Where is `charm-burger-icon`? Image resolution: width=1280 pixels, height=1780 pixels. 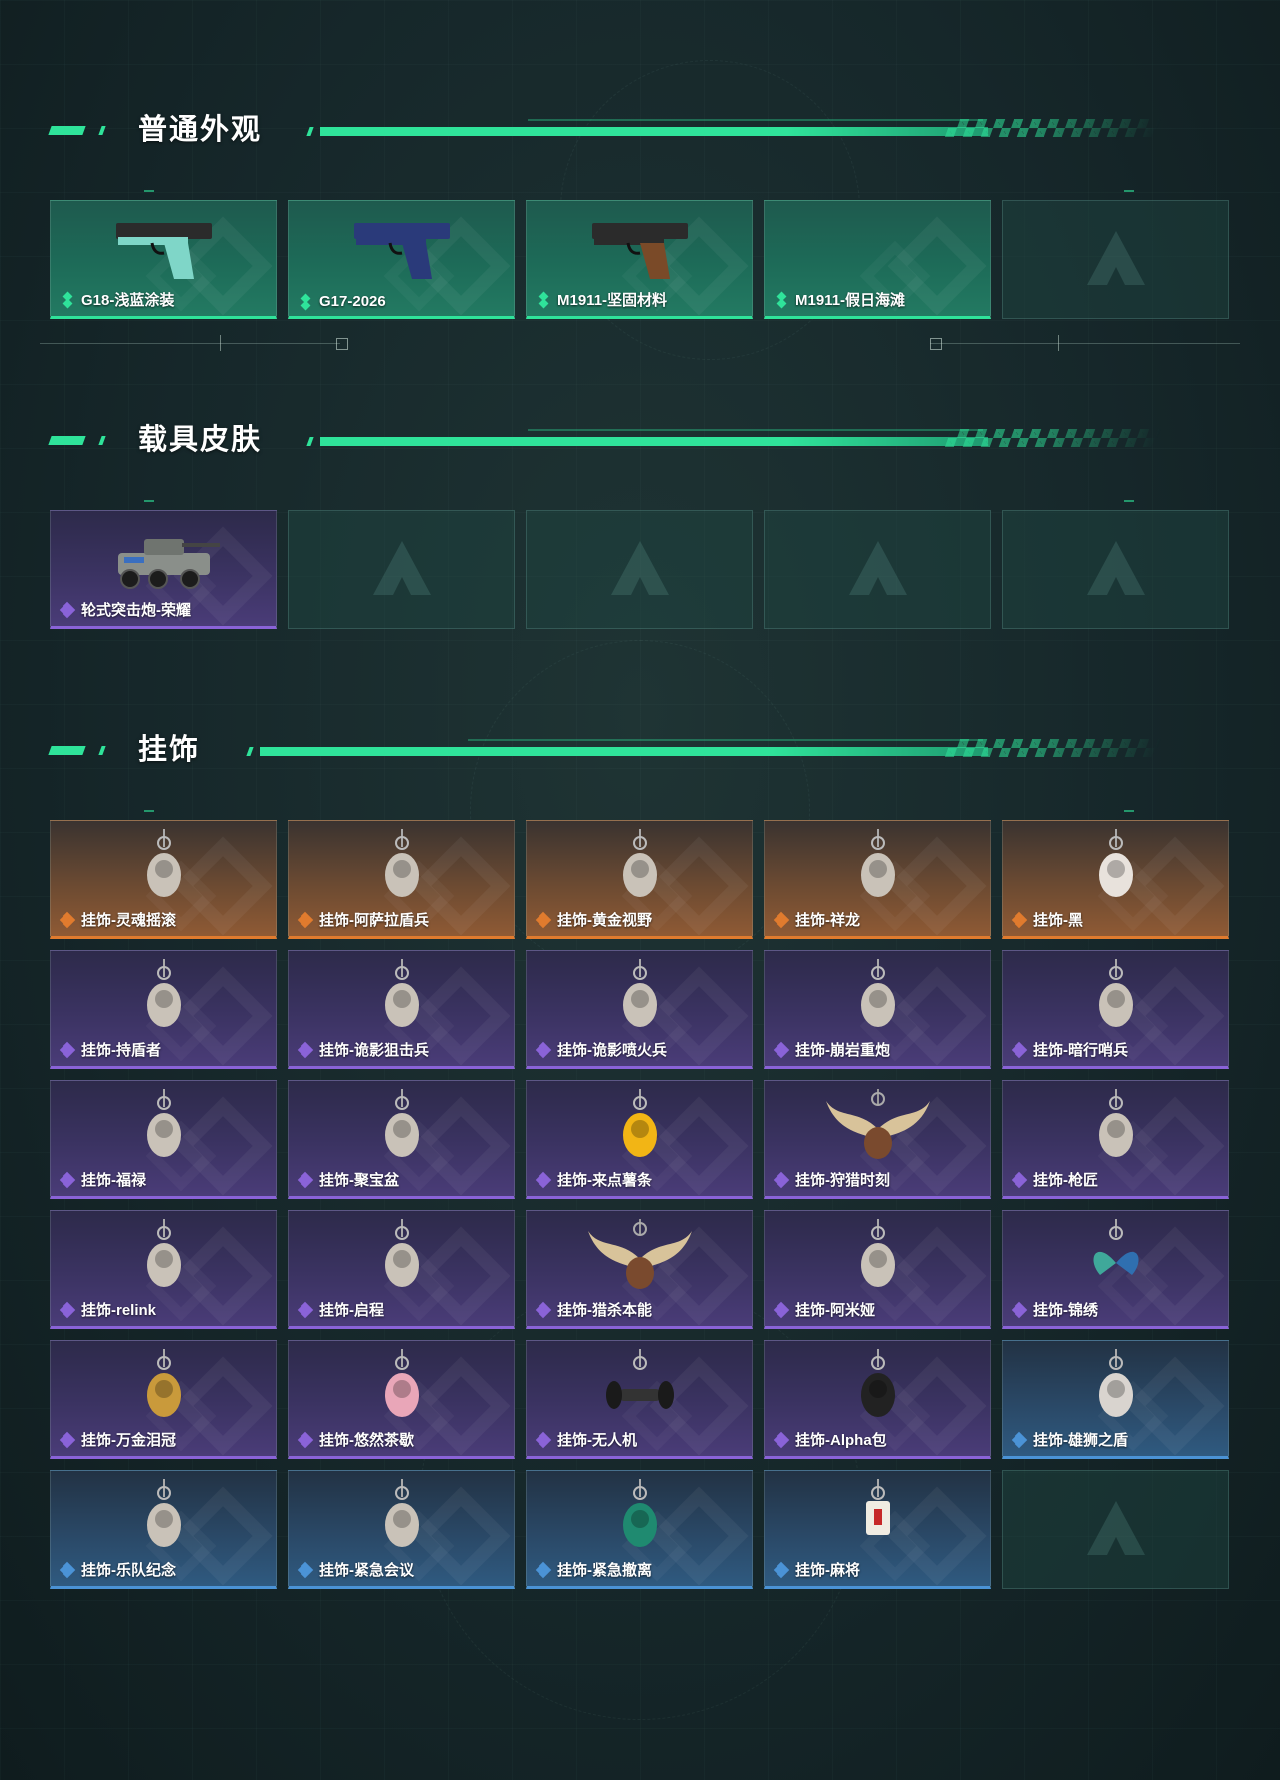
charm-burger-icon is located at coordinates (163, 1383).